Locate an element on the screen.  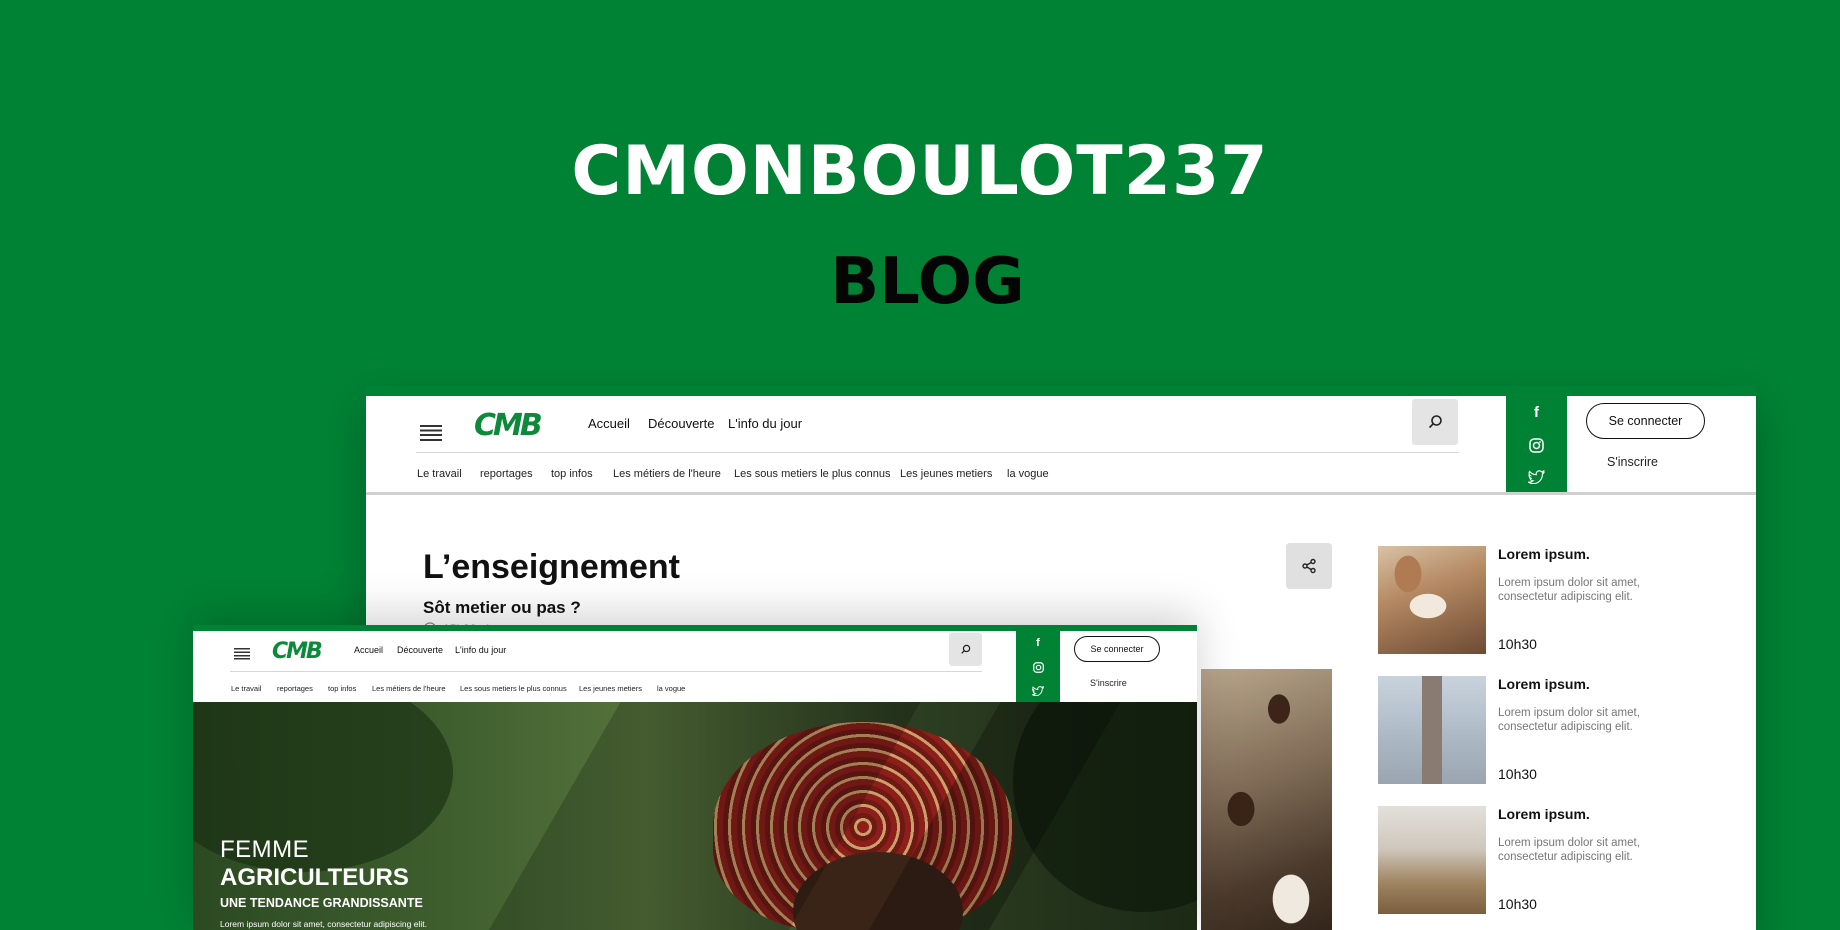
hero-subtitle: BLOG is located at coordinates (927, 282).